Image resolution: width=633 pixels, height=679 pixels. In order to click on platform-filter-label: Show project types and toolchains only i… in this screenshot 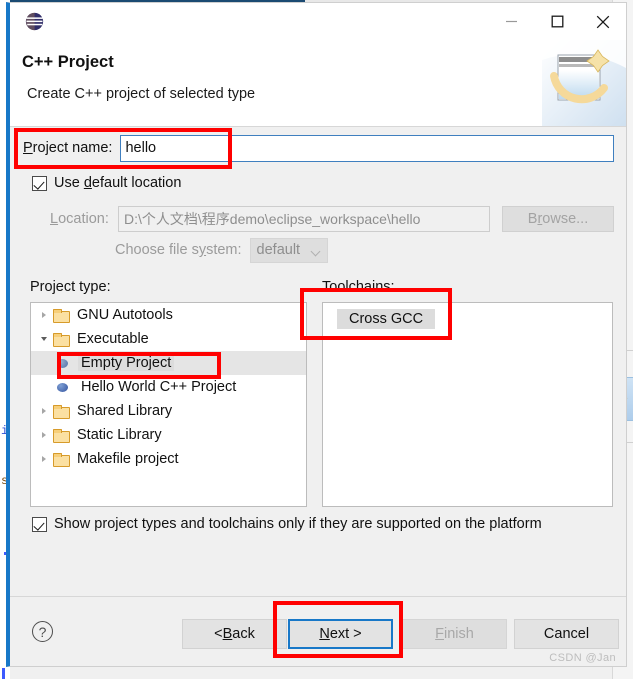, I will do `click(298, 524)`.